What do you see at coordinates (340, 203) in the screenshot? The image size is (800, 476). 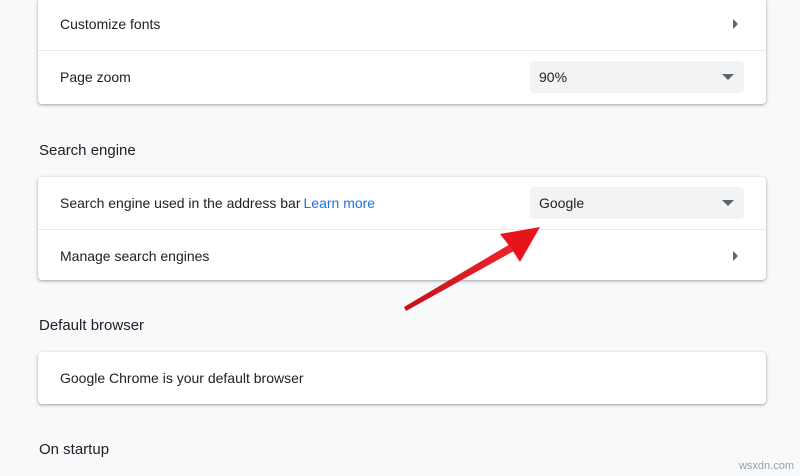 I see `learn-more-link: Learn more` at bounding box center [340, 203].